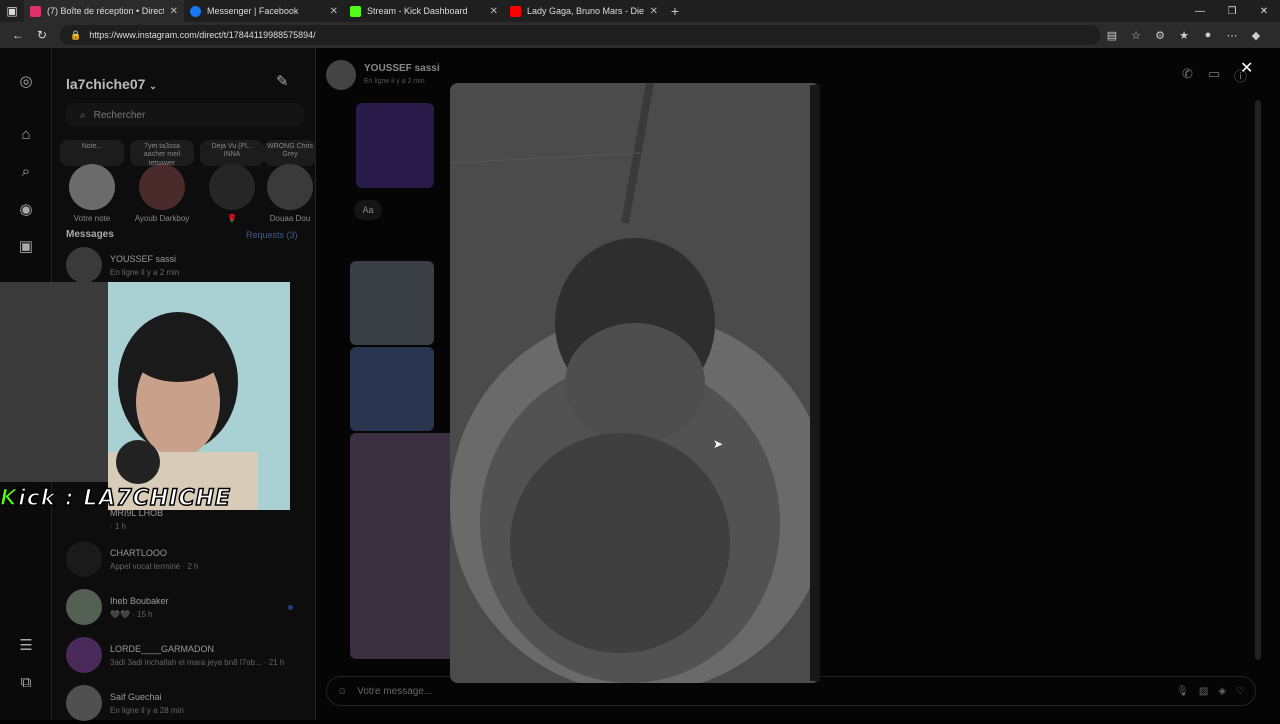  I want to click on note-name: 🌹, so click(232, 218).